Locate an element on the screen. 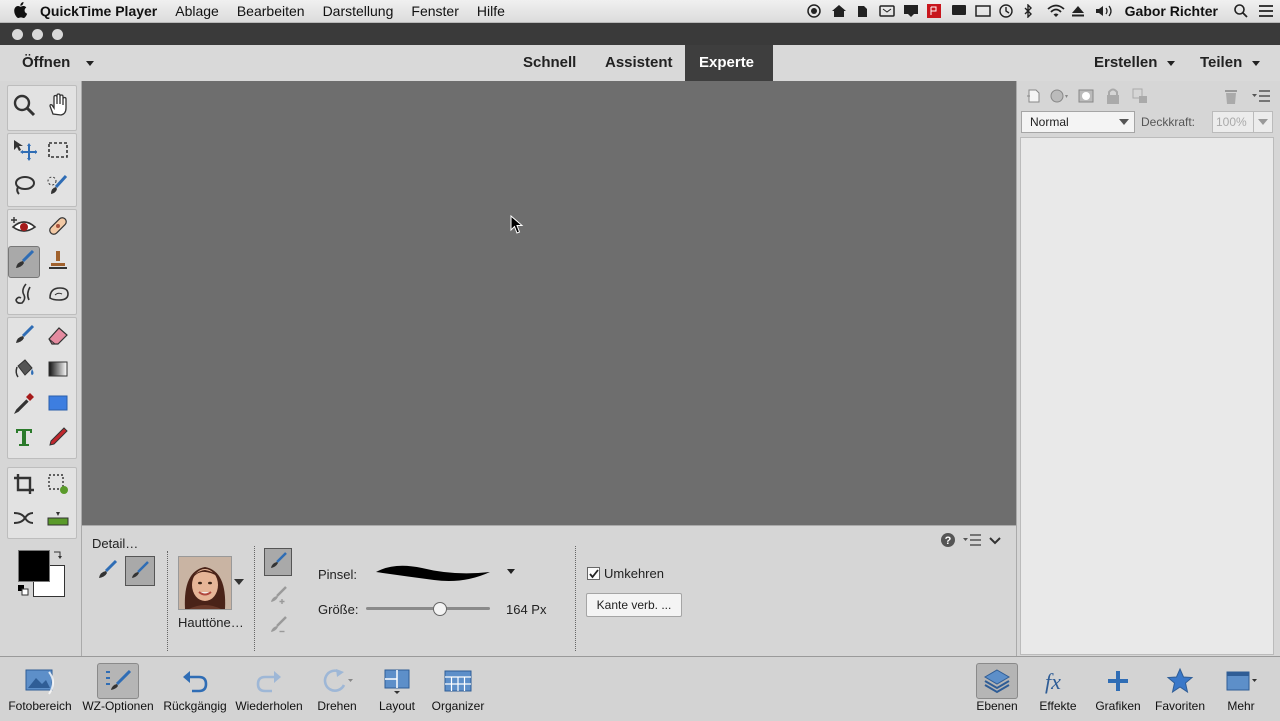 The width and height of the screenshot is (1280, 721). spotlight-search-icon is located at coordinates (1241, 11).